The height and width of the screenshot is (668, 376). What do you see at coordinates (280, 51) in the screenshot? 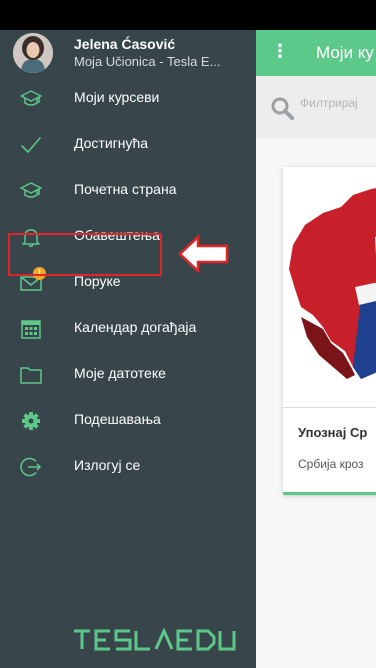
I see `more-options-icon: ⋮` at bounding box center [280, 51].